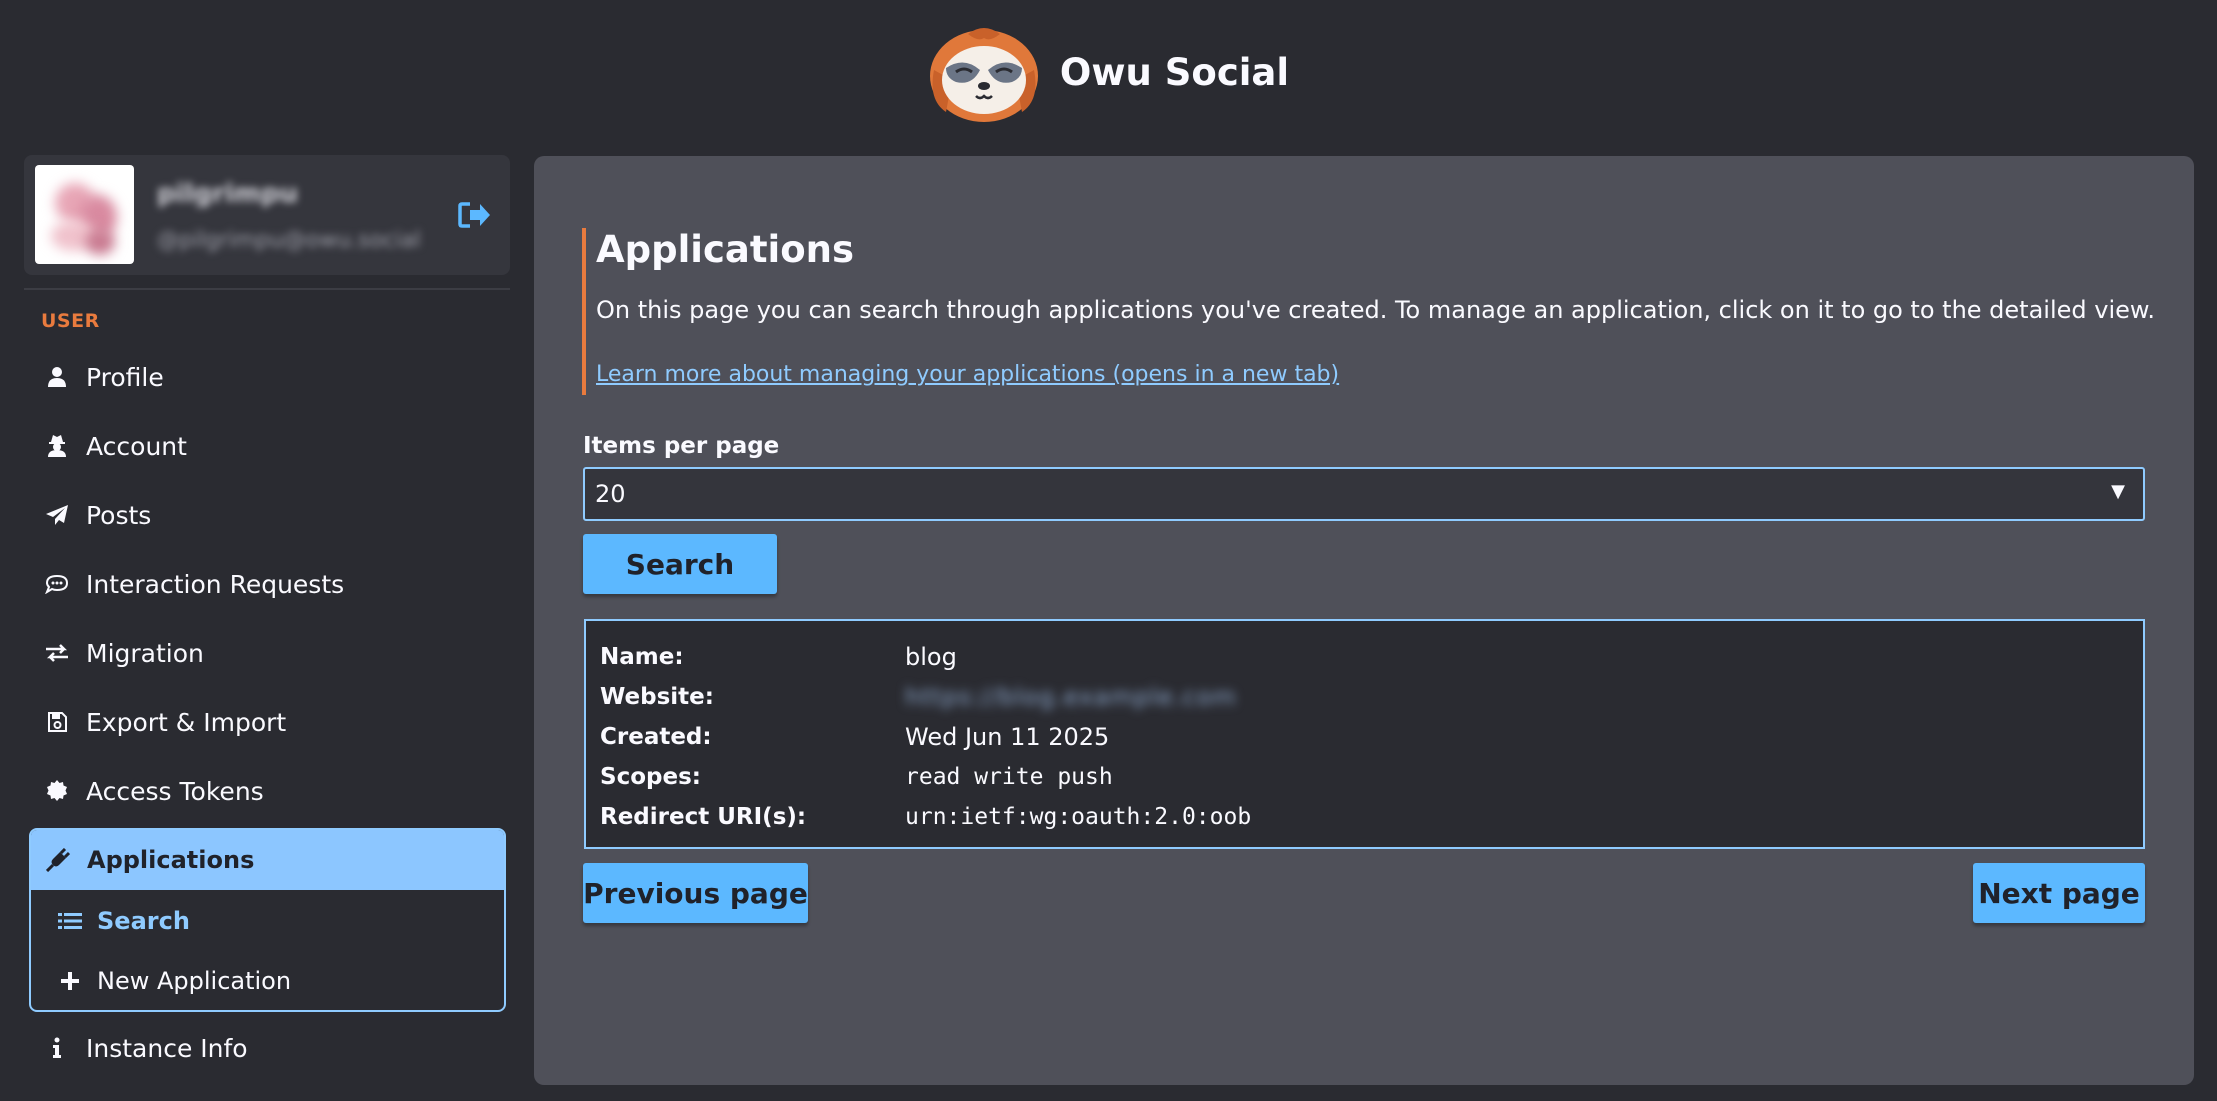 Image resolution: width=2217 pixels, height=1101 pixels. I want to click on logout-icon, so click(474, 215).